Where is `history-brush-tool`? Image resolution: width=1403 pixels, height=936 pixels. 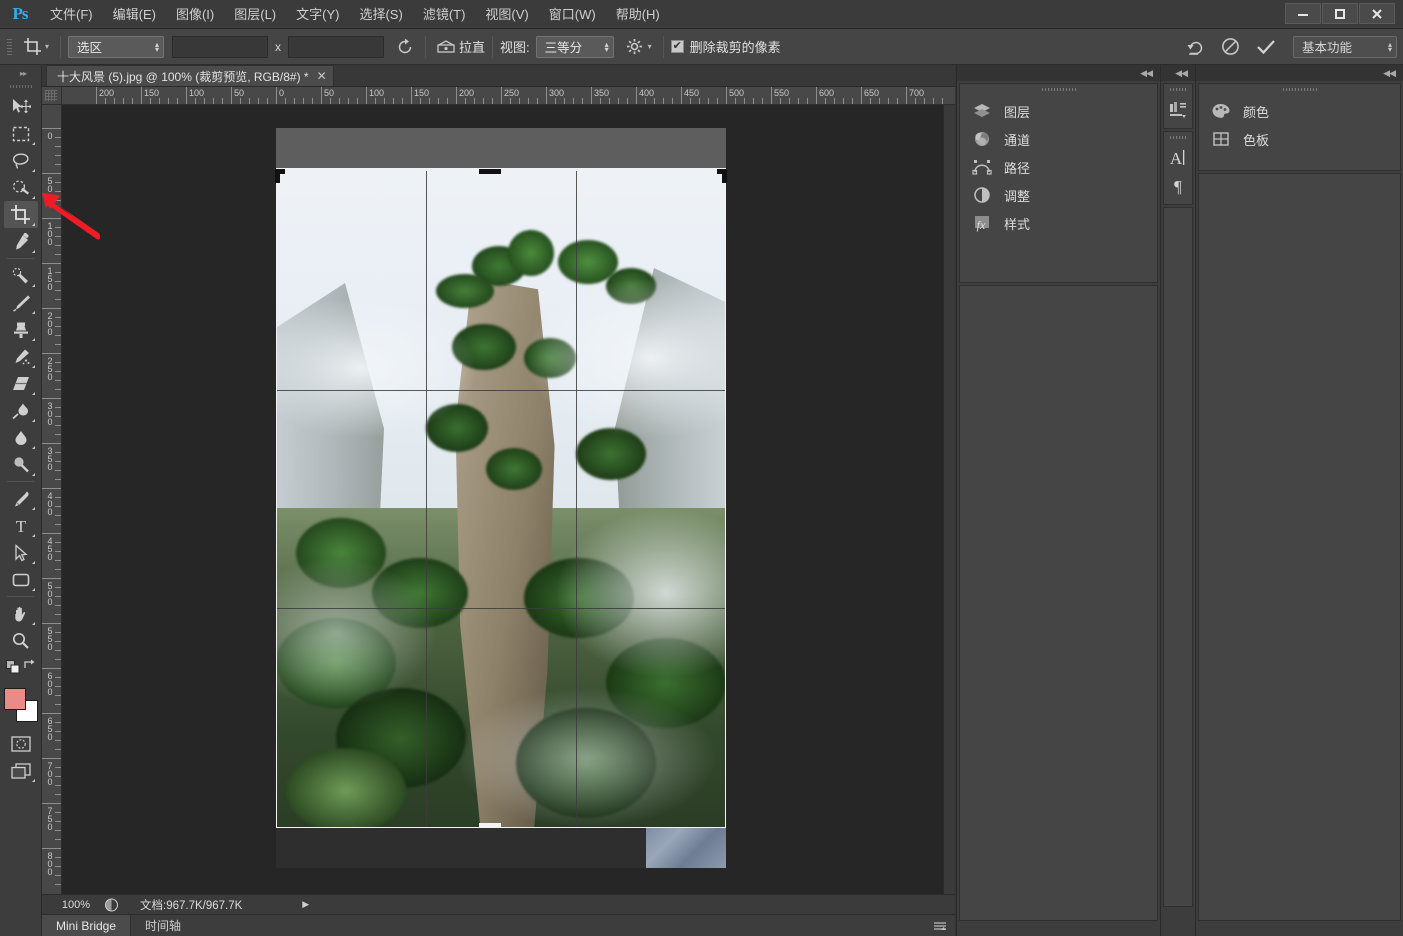 history-brush-tool is located at coordinates (21, 356).